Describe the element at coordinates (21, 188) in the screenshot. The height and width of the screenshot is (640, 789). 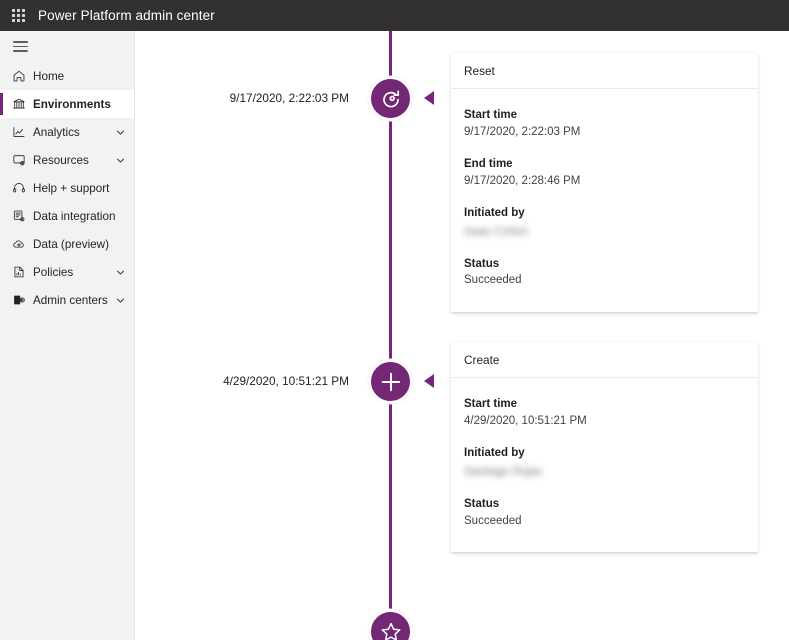
I see `headset-icon` at that location.